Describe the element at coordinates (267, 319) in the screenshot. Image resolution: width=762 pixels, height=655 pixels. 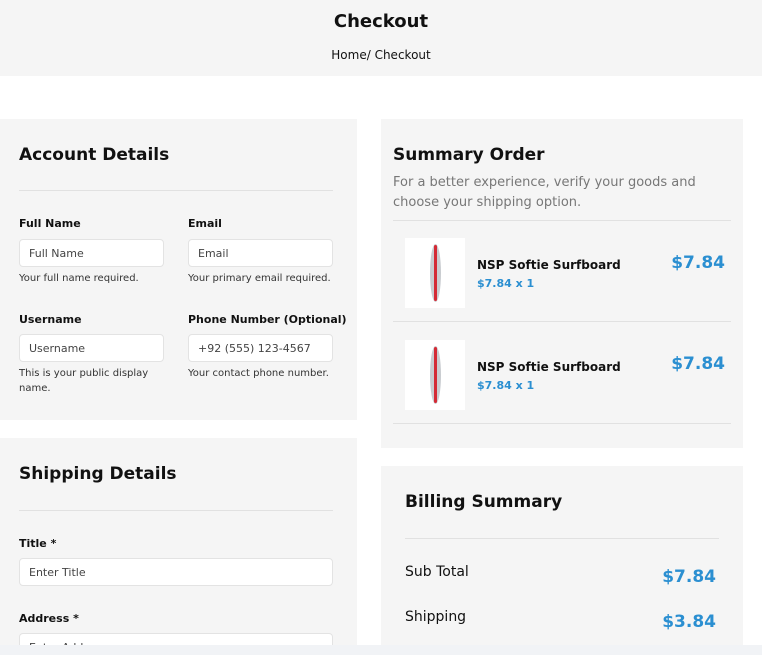
I see `phone-label: Phone Number (Optional)` at that location.